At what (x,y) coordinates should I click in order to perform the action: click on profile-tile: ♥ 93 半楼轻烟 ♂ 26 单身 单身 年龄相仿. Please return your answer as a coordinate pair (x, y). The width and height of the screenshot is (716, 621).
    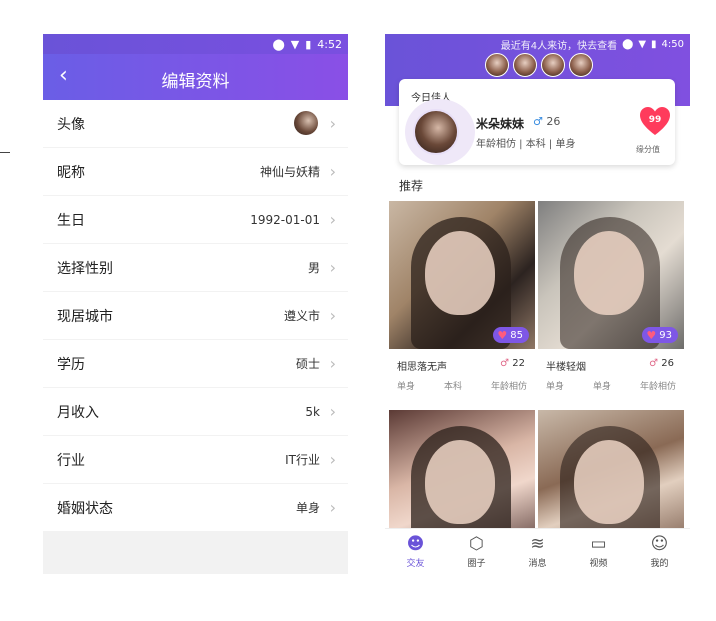
    Looking at the image, I should click on (611, 303).